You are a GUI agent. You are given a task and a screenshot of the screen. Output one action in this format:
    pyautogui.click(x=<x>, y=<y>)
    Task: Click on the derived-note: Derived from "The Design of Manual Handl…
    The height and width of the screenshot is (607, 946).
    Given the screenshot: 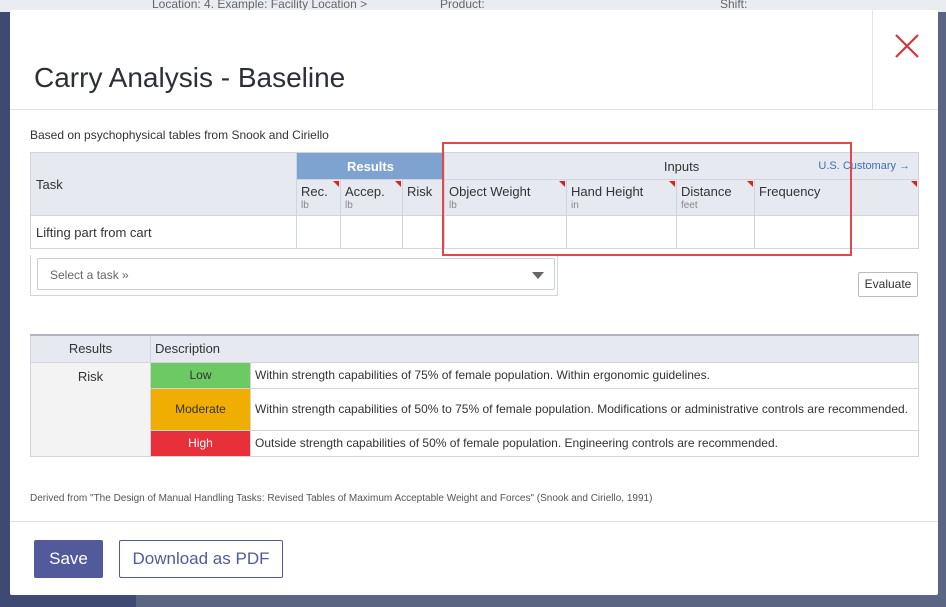 What is the action you would take?
    pyautogui.click(x=341, y=498)
    